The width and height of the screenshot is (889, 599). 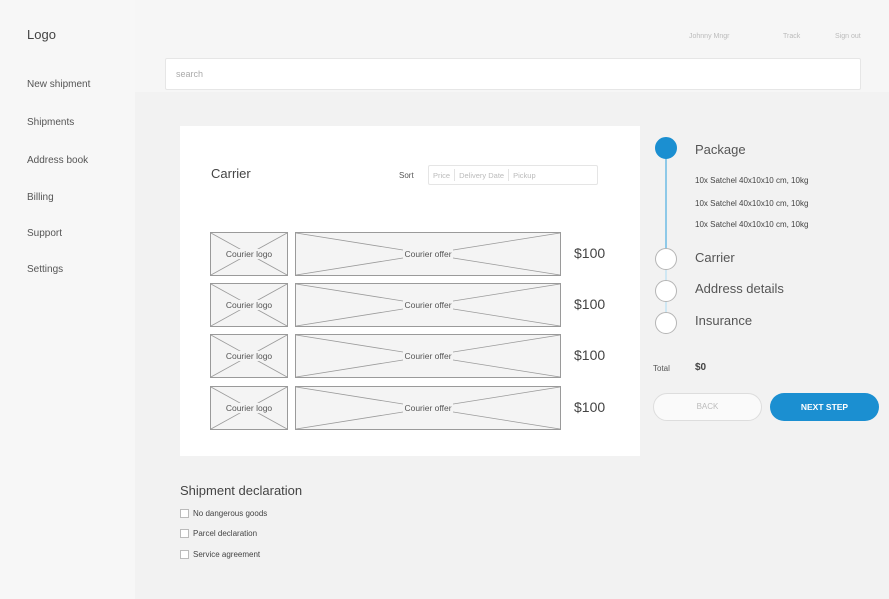 What do you see at coordinates (512, 46) in the screenshot?
I see `top-bar: Johnny Mngr Track Sign out` at bounding box center [512, 46].